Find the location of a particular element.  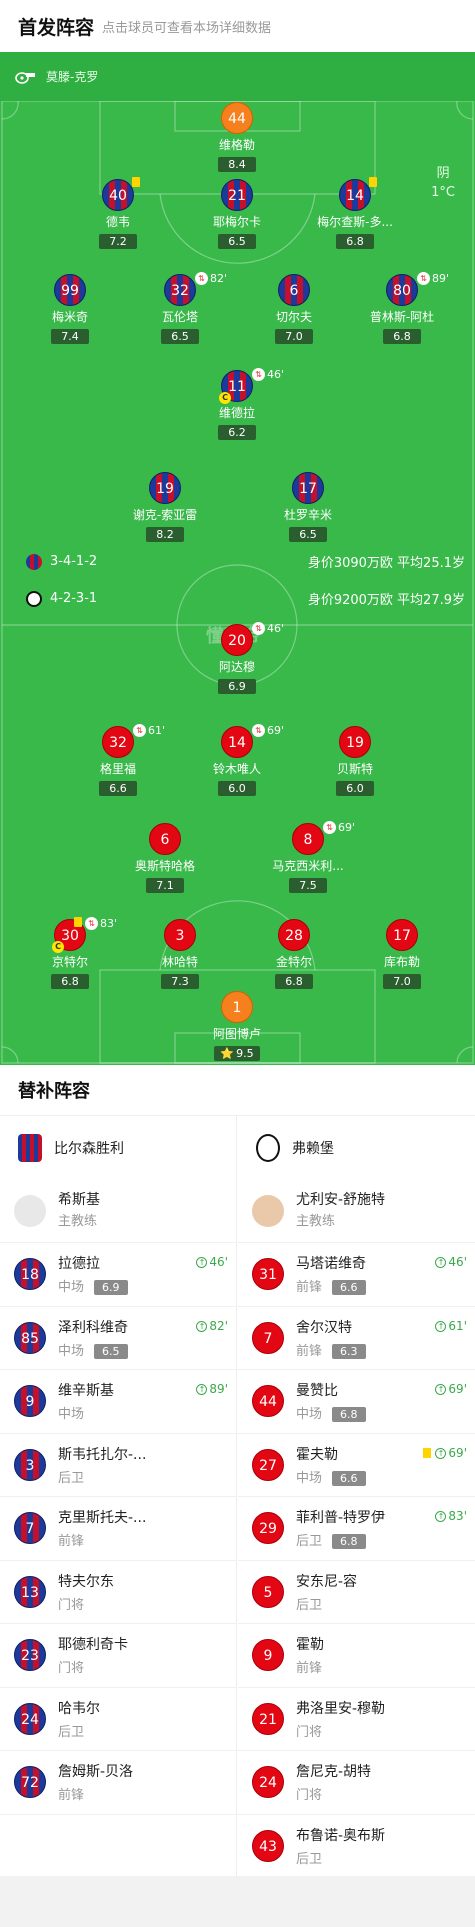

home-player: 14 梅尔查斯-多... 6.8 is located at coordinates (355, 213).